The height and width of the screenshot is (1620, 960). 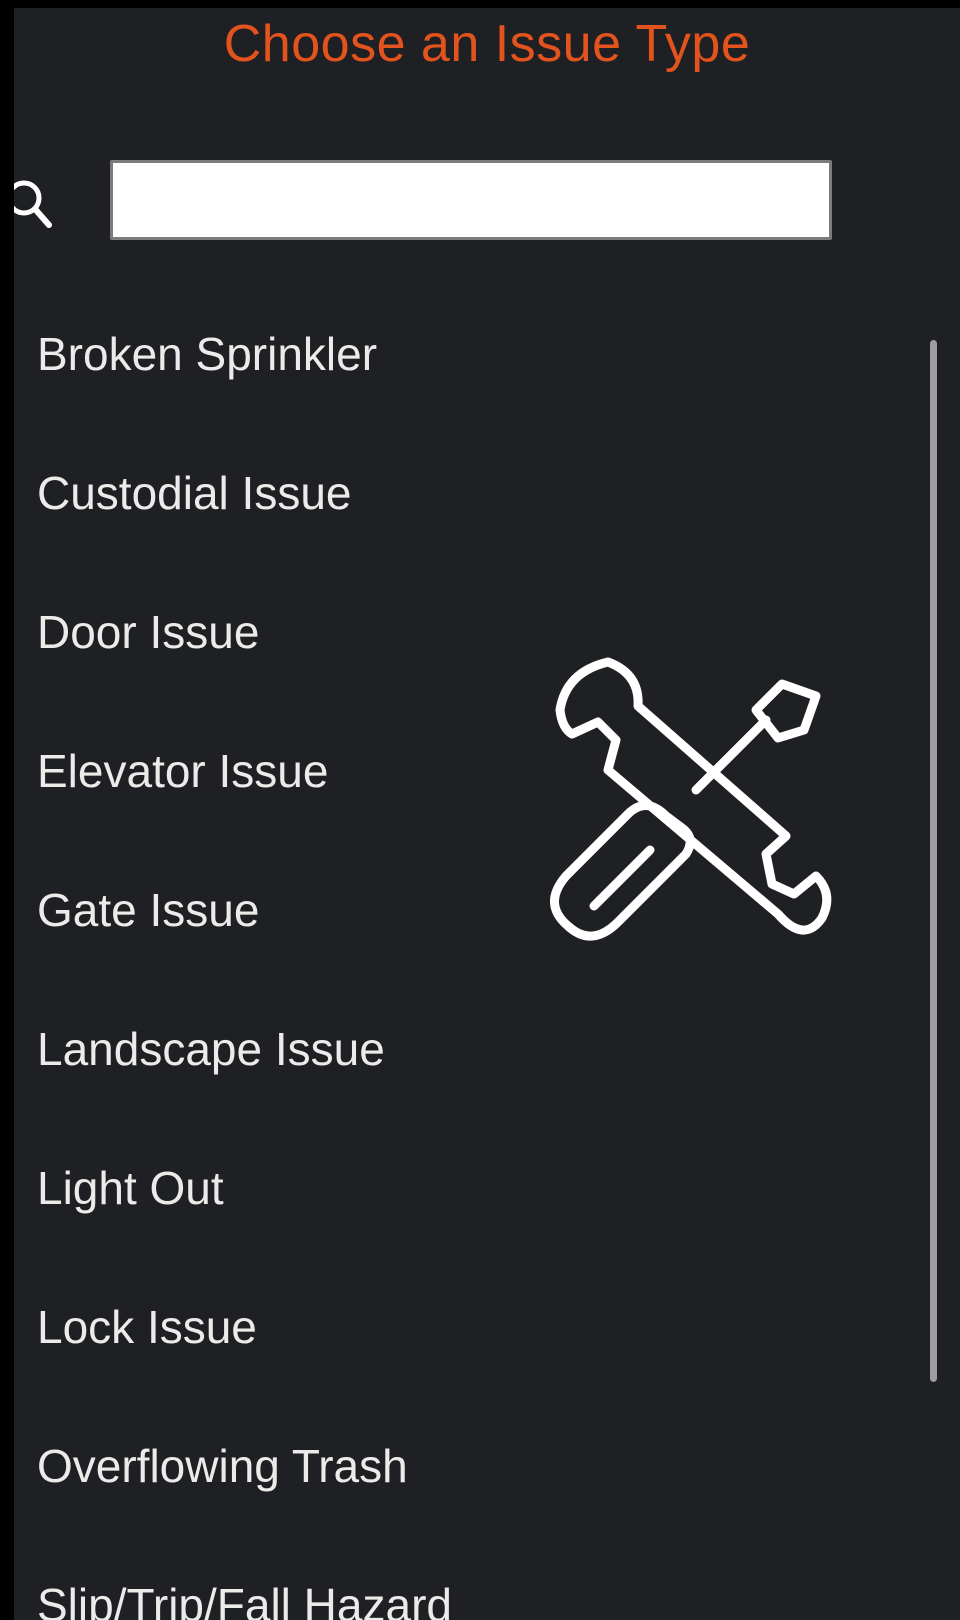 I want to click on wrench-screwdriver-icon, so click(x=696, y=798).